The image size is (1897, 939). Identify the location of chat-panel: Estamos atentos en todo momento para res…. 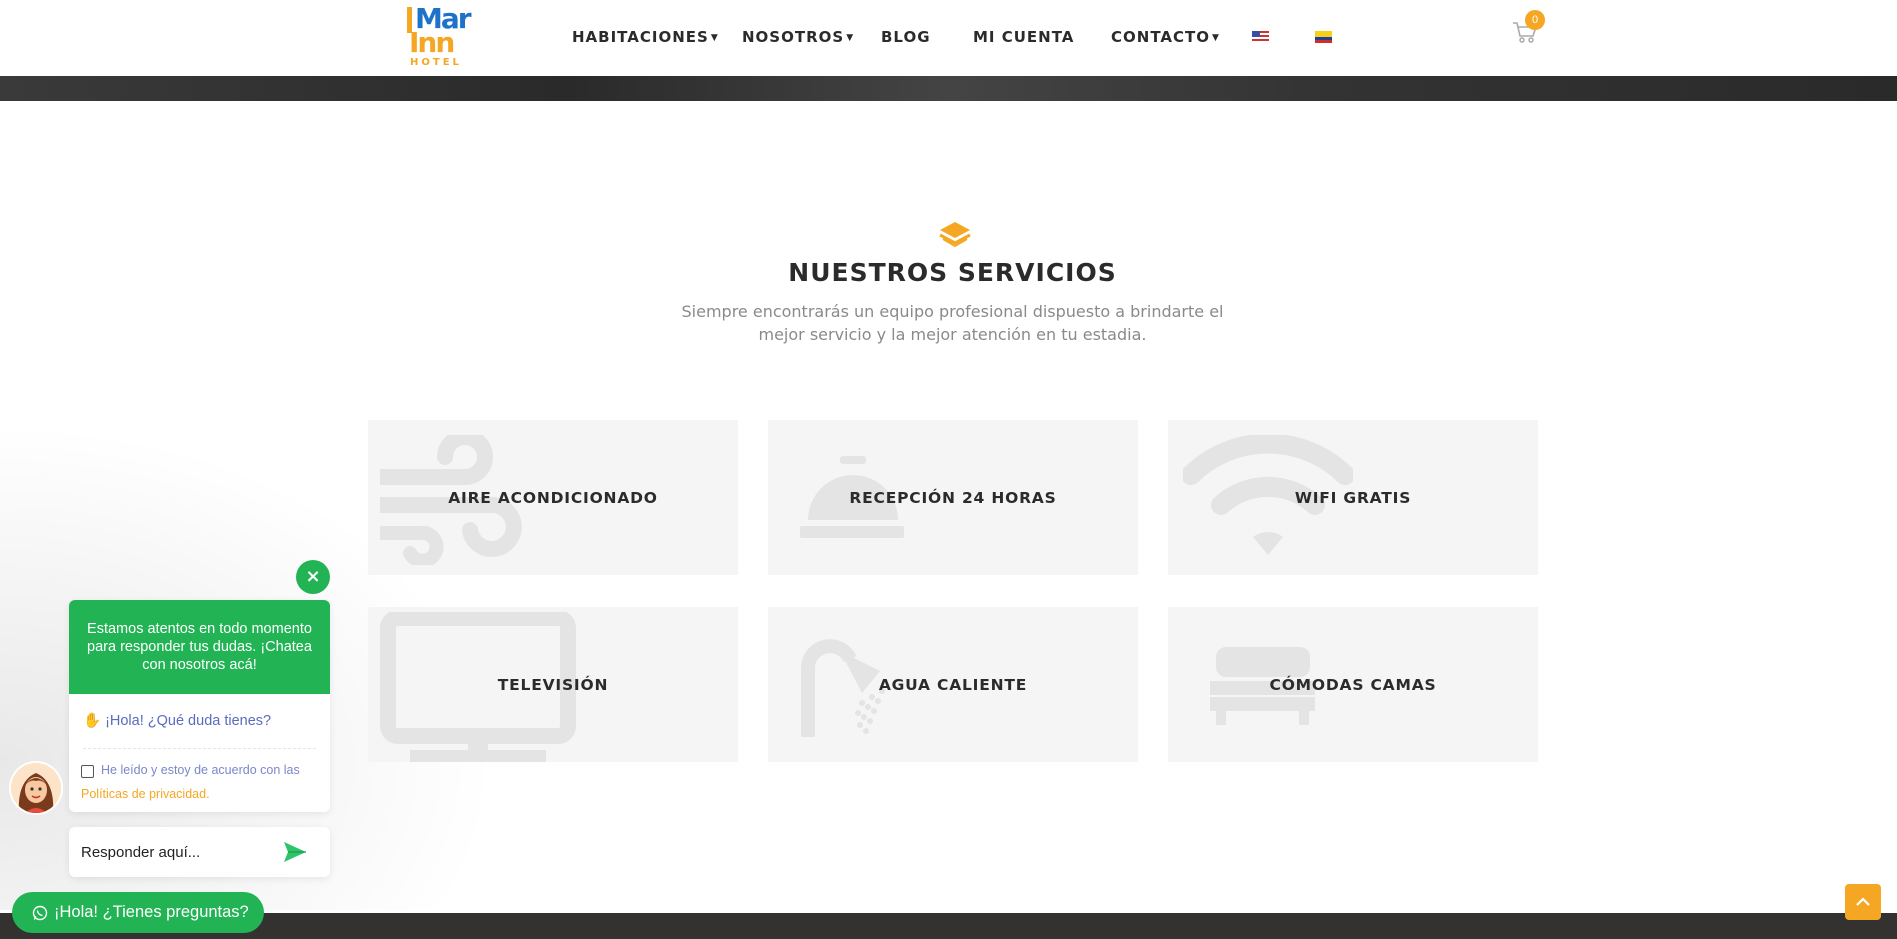
(199, 706).